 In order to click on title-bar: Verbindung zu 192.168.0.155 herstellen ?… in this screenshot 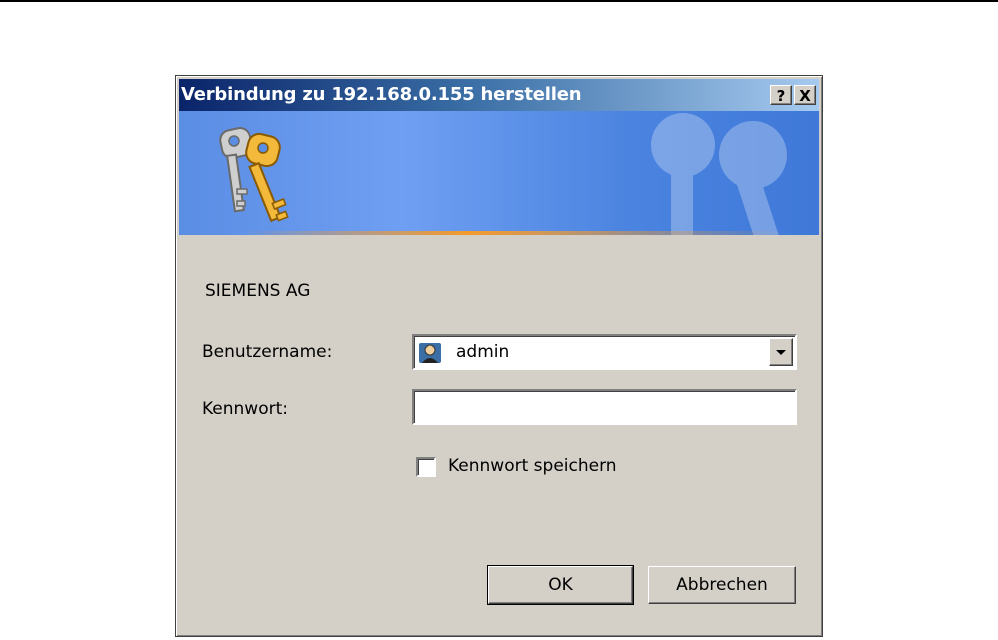, I will do `click(499, 95)`.